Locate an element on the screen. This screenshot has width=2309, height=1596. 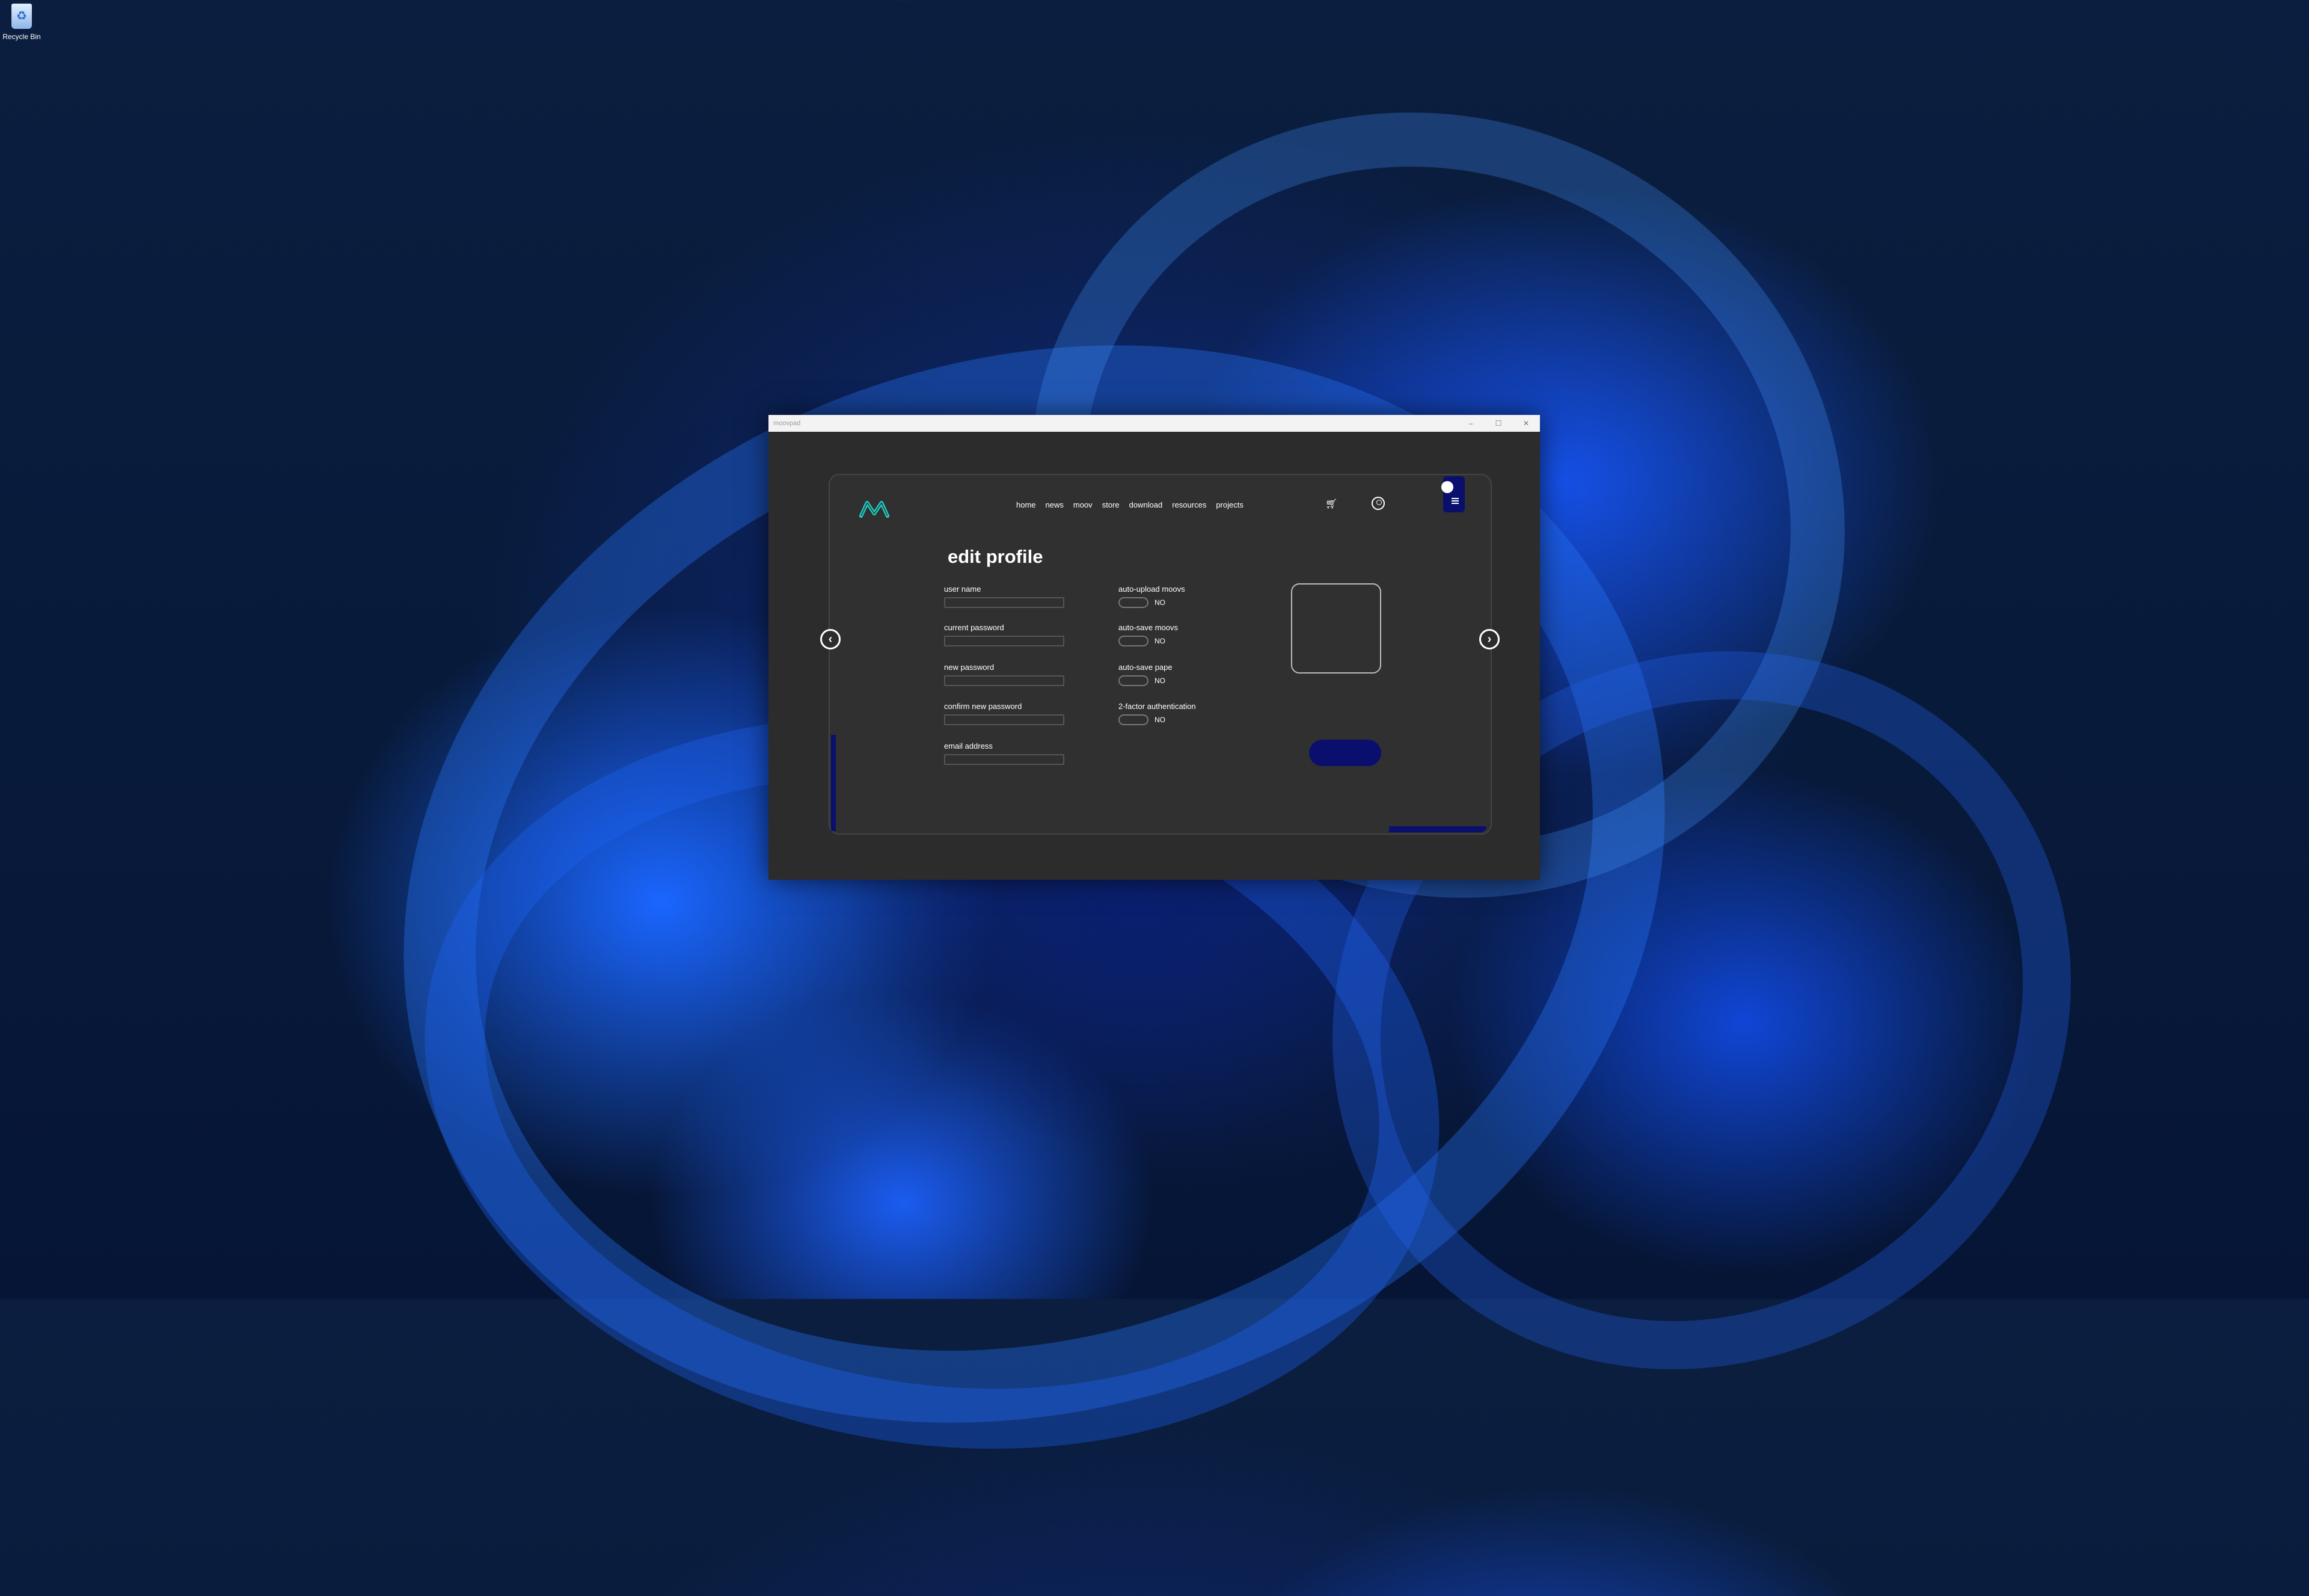
recycle-bin-label: Recycle Bin is located at coordinates (21, 36).